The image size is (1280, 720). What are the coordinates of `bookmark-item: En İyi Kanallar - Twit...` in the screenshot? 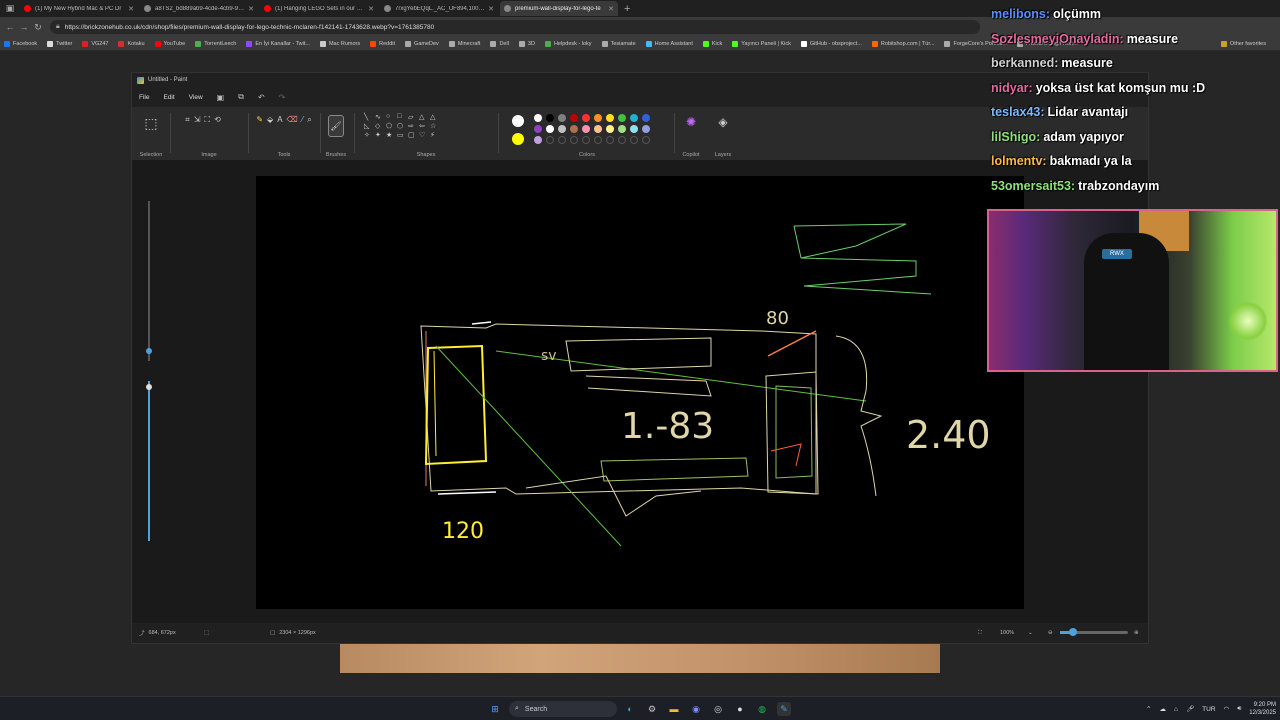 It's located at (278, 43).